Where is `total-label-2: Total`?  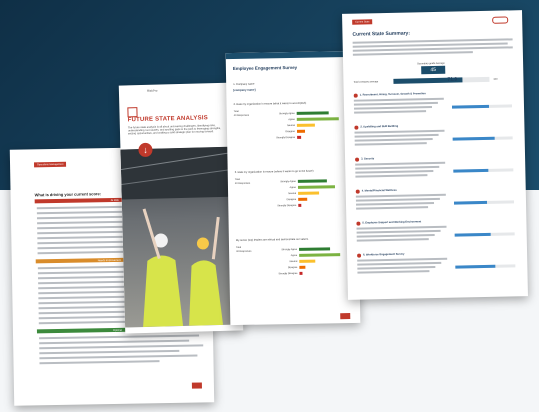
total-label-2: Total is located at coordinates (237, 179).